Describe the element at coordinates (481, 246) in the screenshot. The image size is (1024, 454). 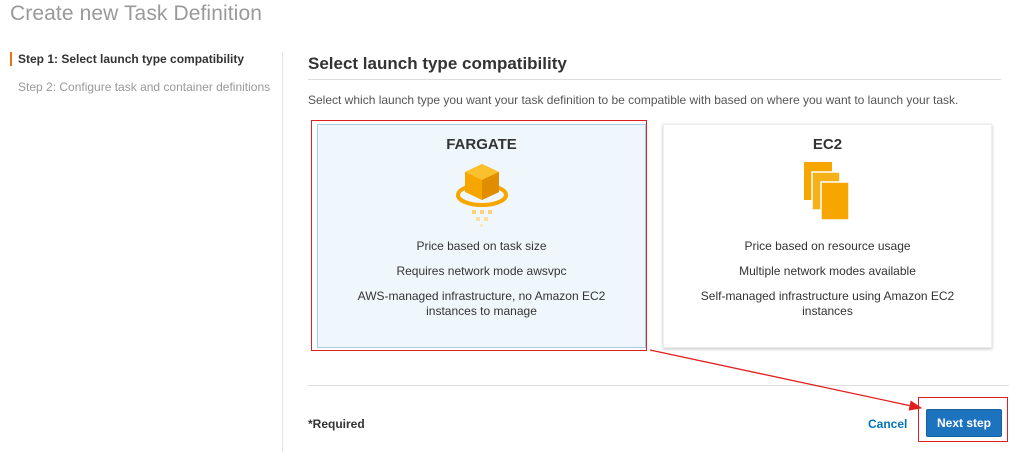
I see `fargate-feature-1: Price based on task size` at that location.